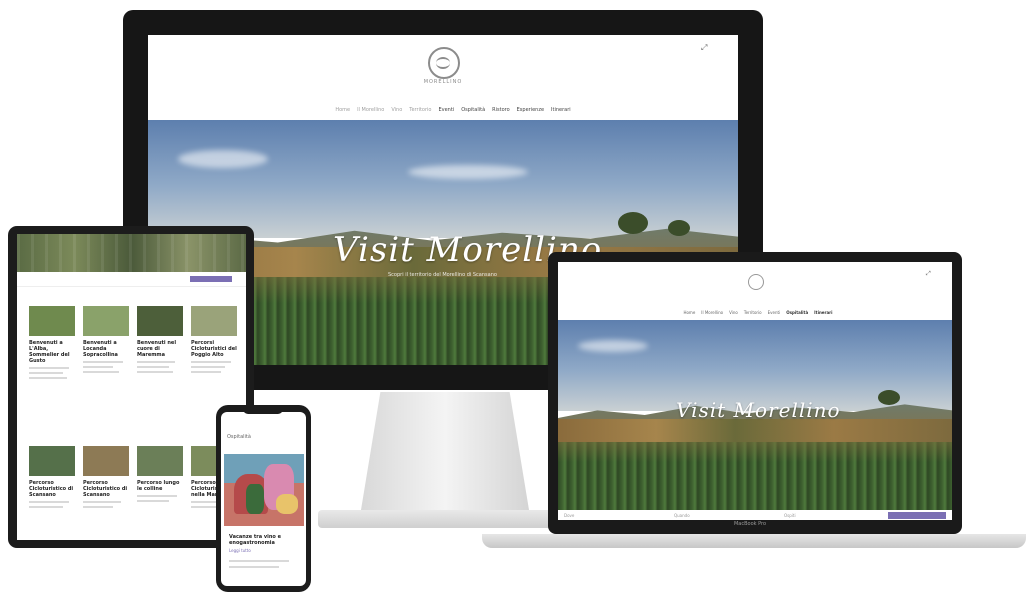  I want to click on monitor-stand, so click(445, 454).